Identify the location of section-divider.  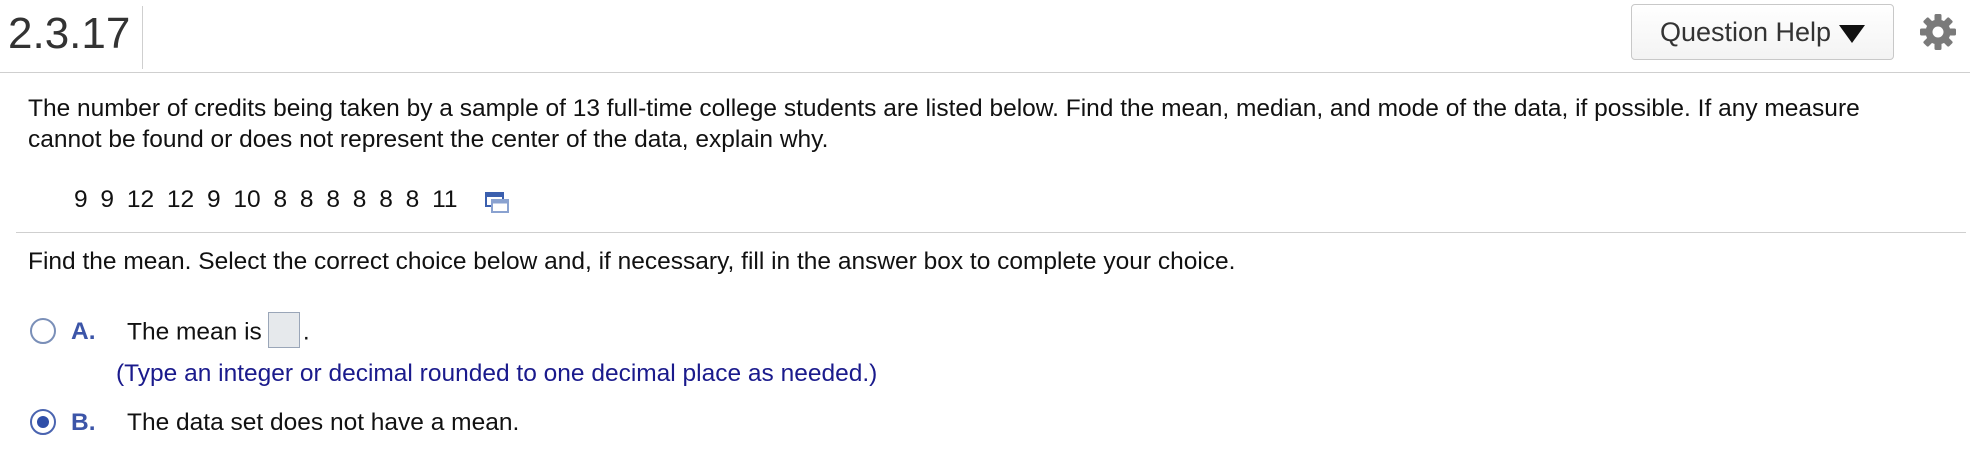
(991, 232).